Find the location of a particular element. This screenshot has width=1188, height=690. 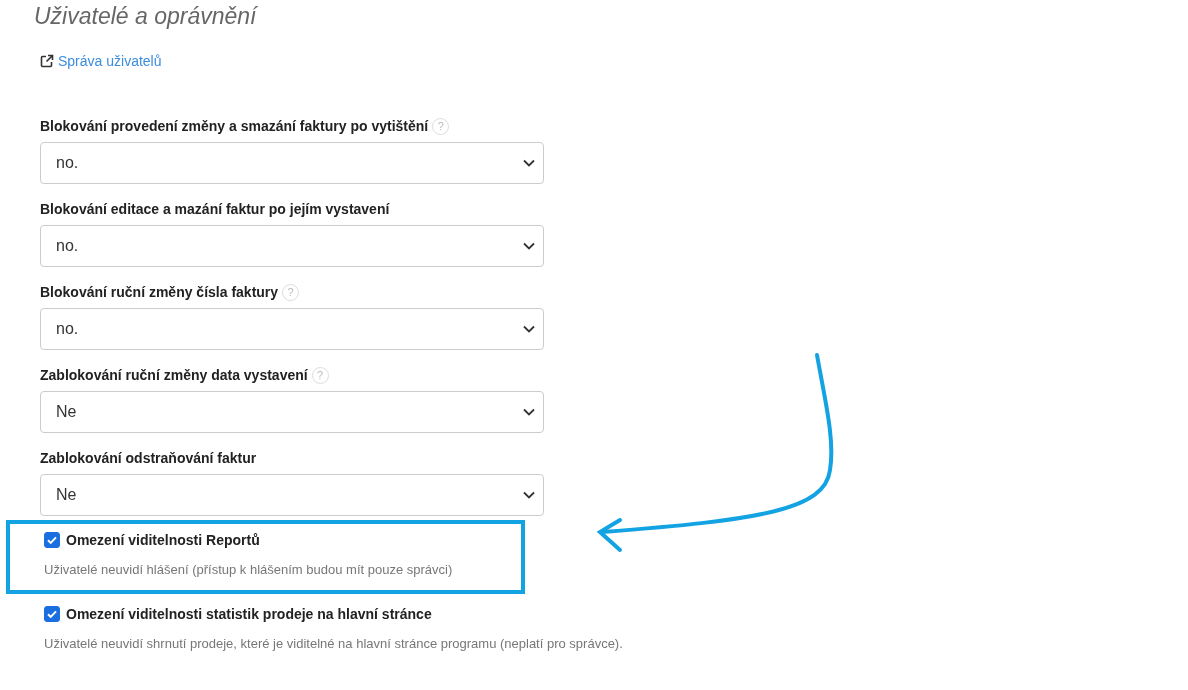

help-text: Uživatelé neuvidí hlášení (přístup k hlášením budou mít pouze správci) is located at coordinates (248, 570).